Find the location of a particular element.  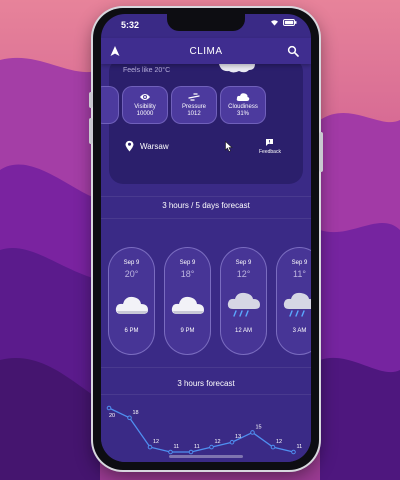

forecast-time: 9 PM is located at coordinates (187, 331).